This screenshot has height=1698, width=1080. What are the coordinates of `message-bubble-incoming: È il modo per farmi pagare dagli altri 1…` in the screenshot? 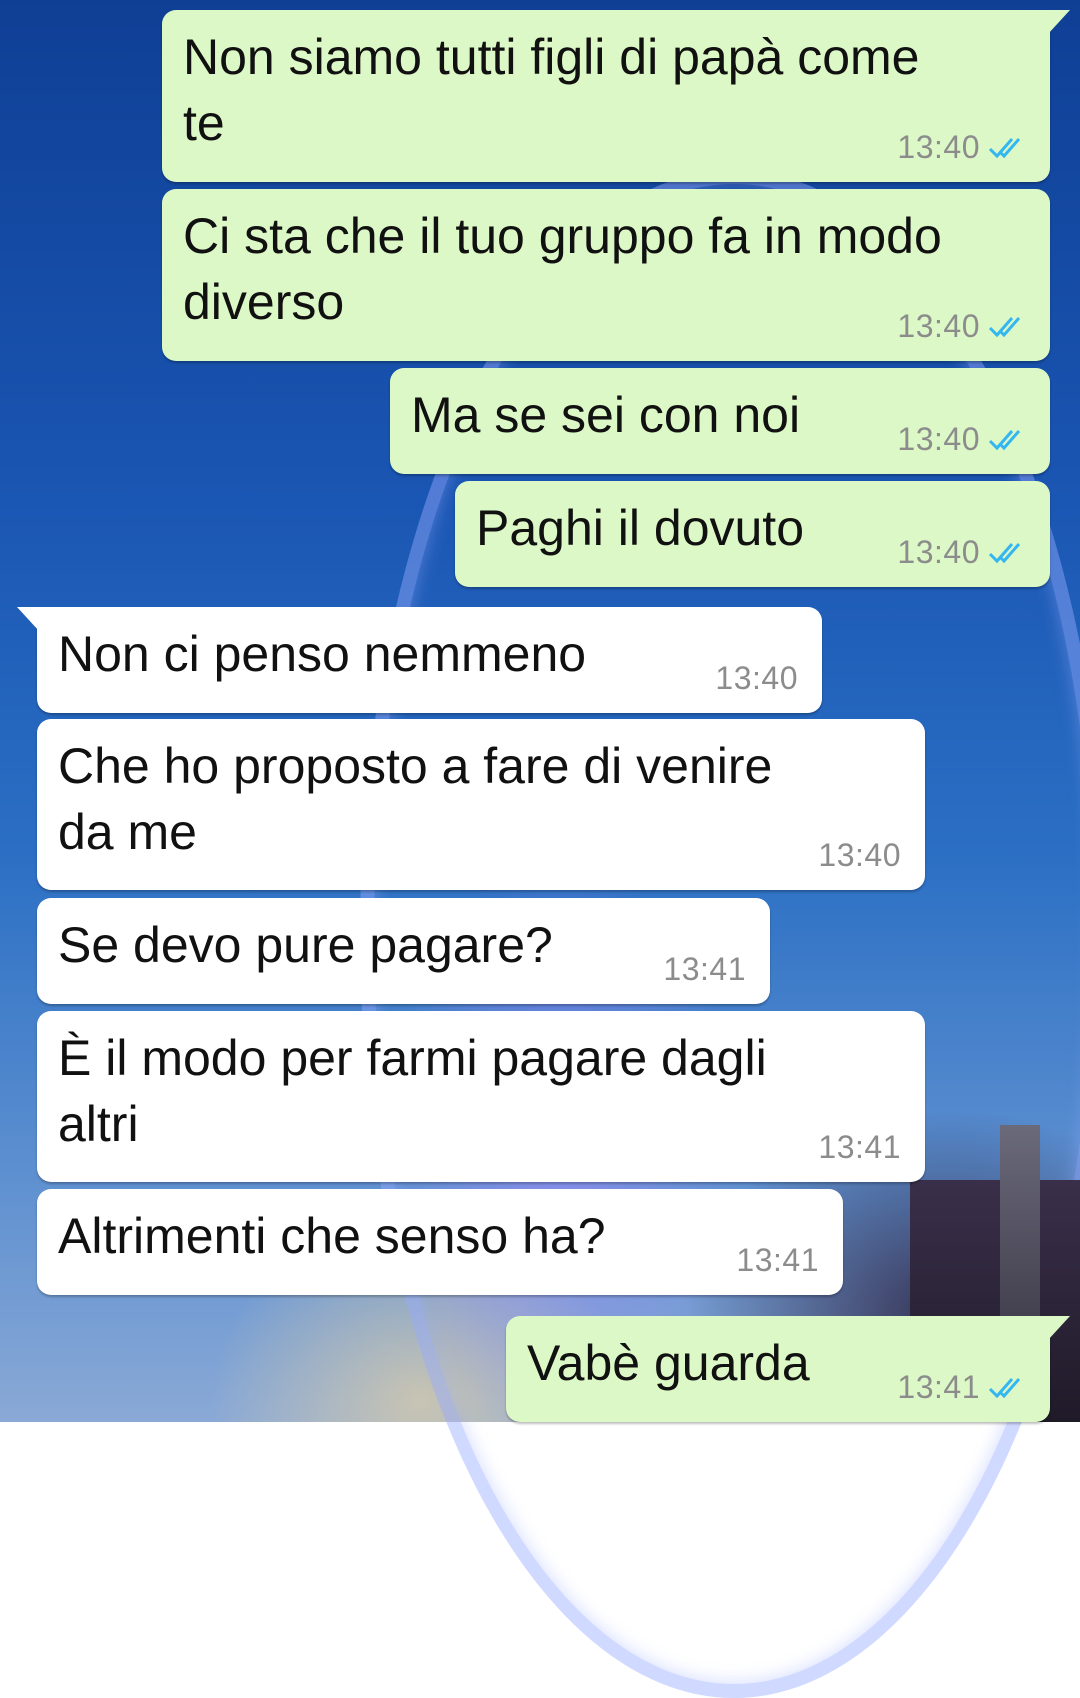 It's located at (481, 1096).